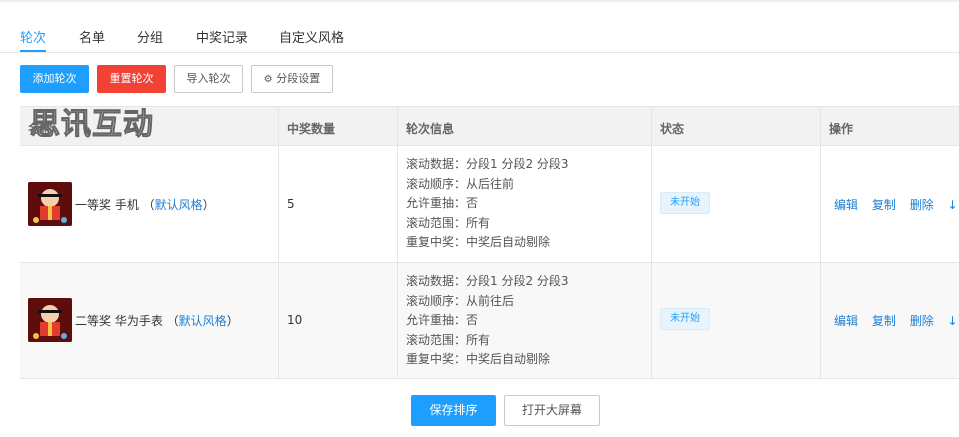  What do you see at coordinates (311, 129) in the screenshot?
I see `header-count: 中奖数量` at bounding box center [311, 129].